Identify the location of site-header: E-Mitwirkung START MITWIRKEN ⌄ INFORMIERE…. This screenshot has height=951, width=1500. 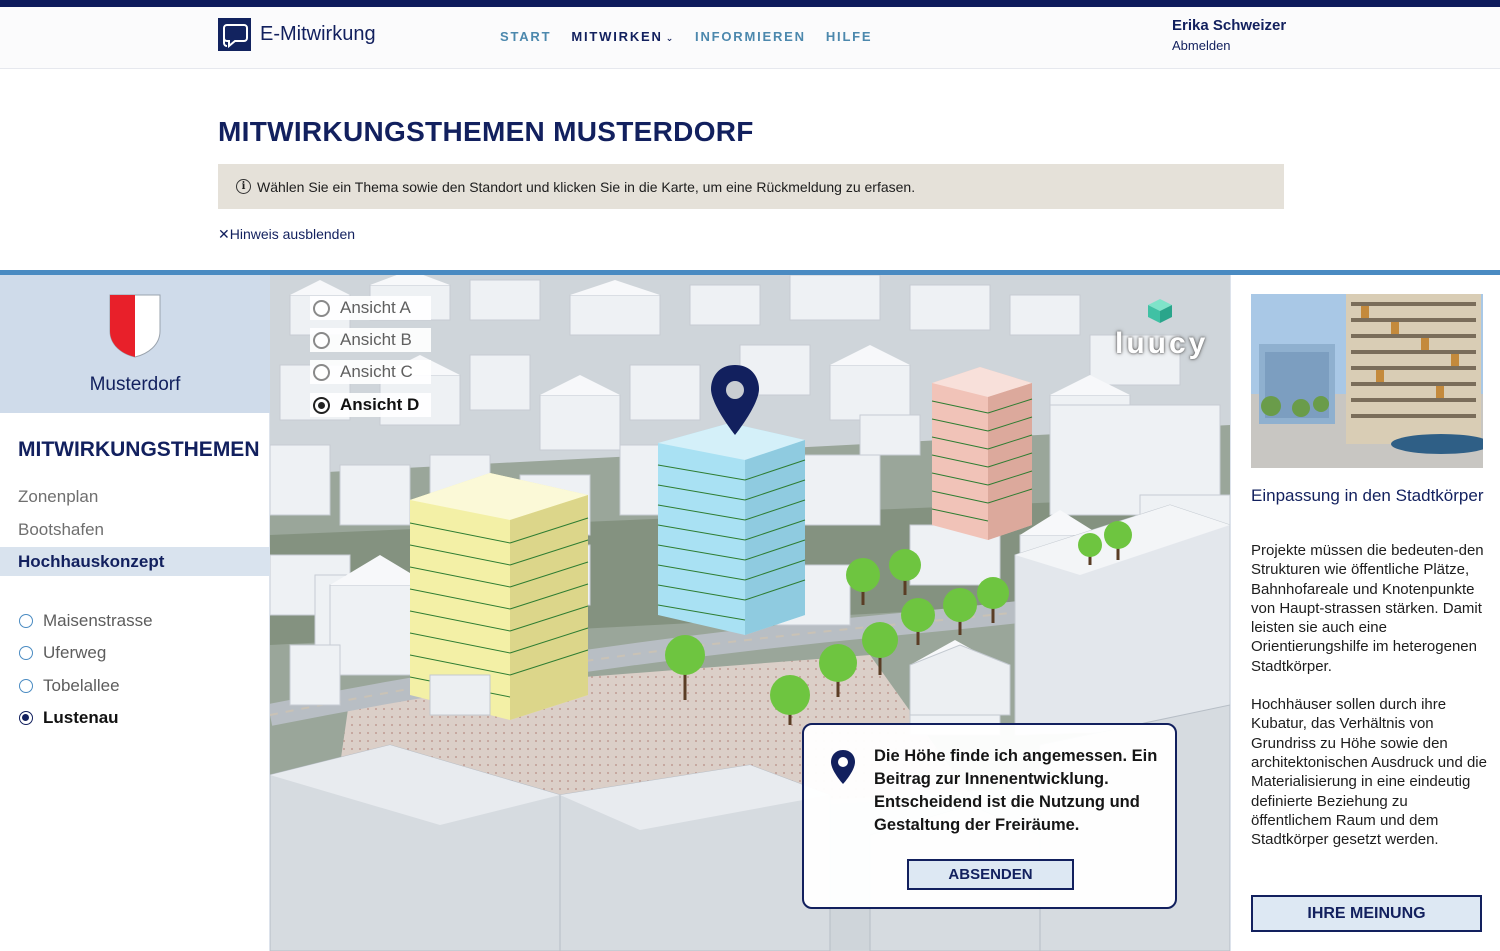
(750, 38).